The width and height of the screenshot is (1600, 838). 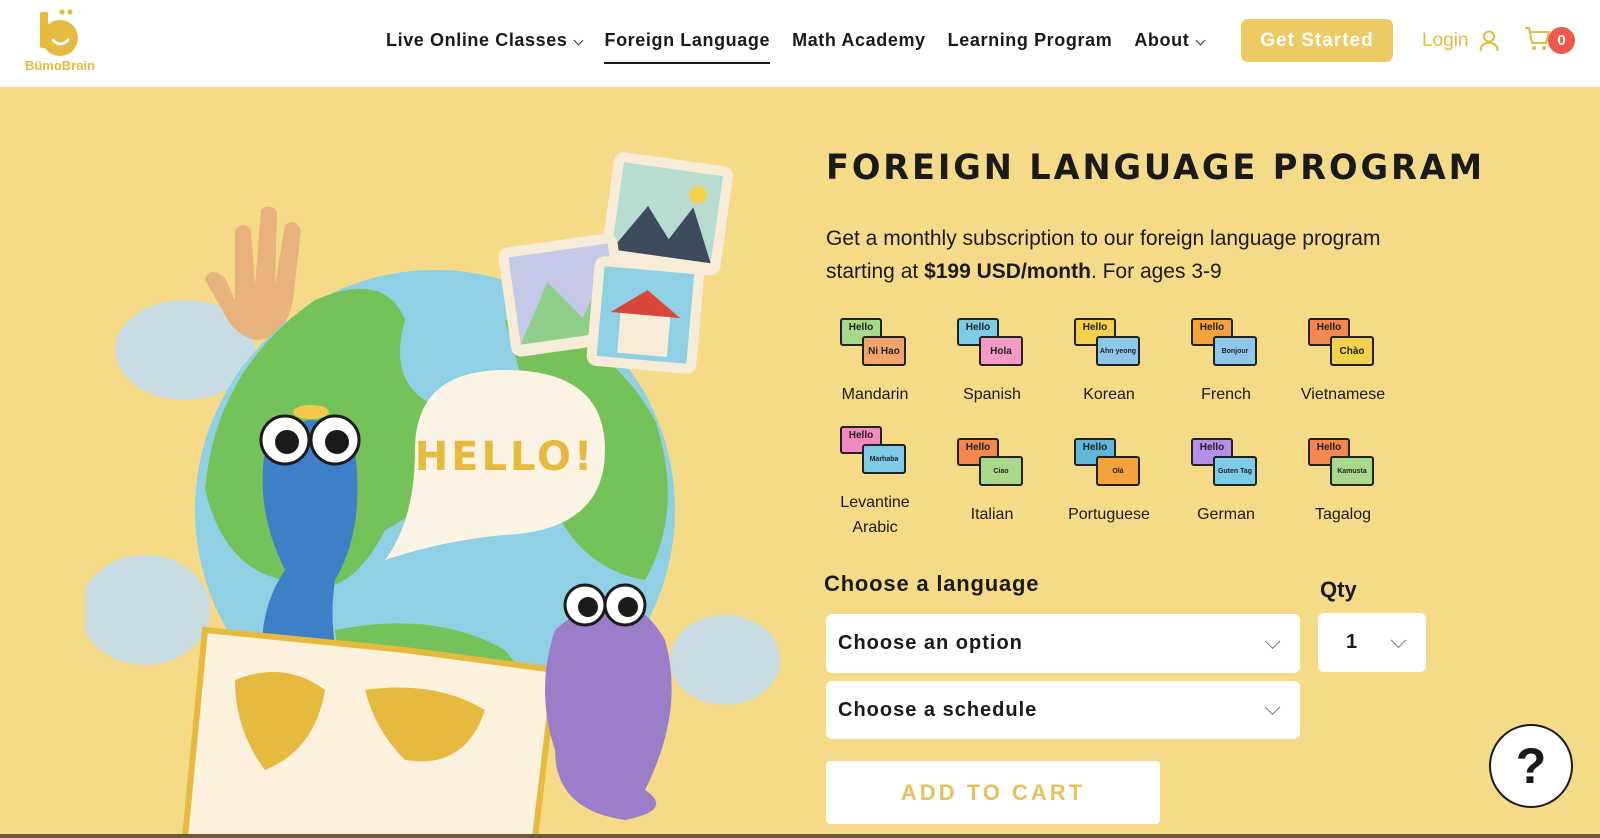 I want to click on qty-label: Qty, so click(x=1338, y=589).